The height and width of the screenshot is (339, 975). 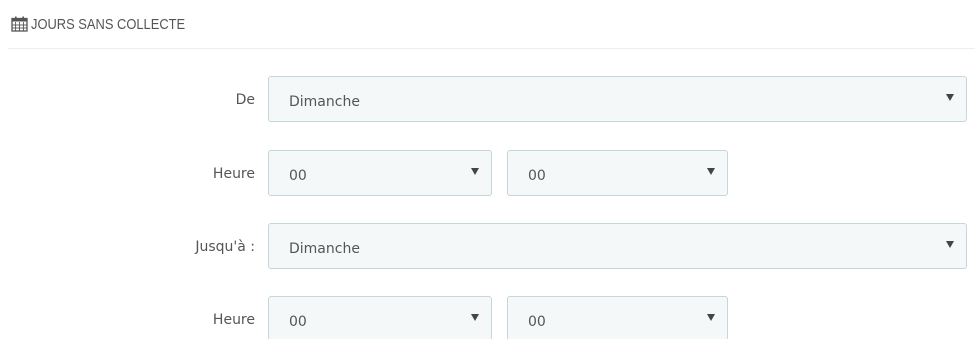 I want to click on from-hour-value: 00, so click(x=298, y=176).